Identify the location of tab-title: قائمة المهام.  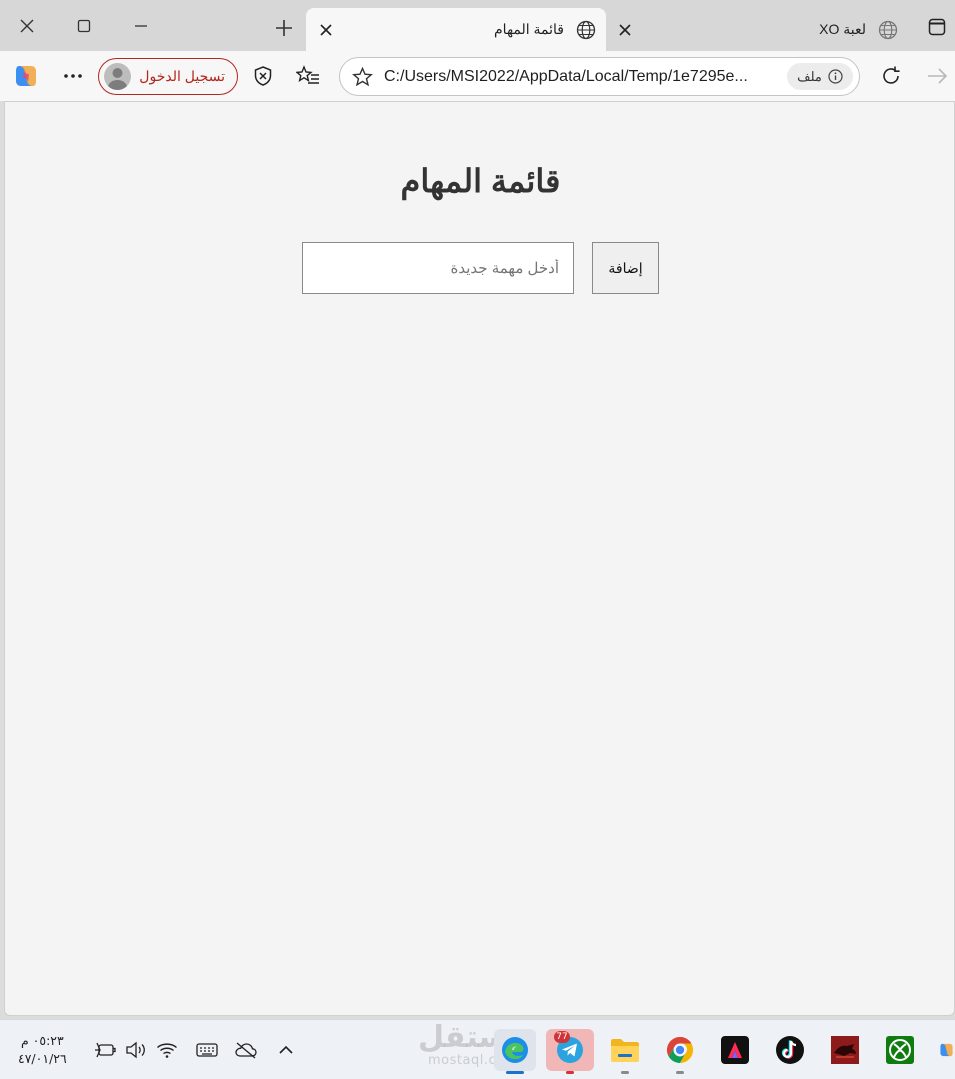
(529, 29).